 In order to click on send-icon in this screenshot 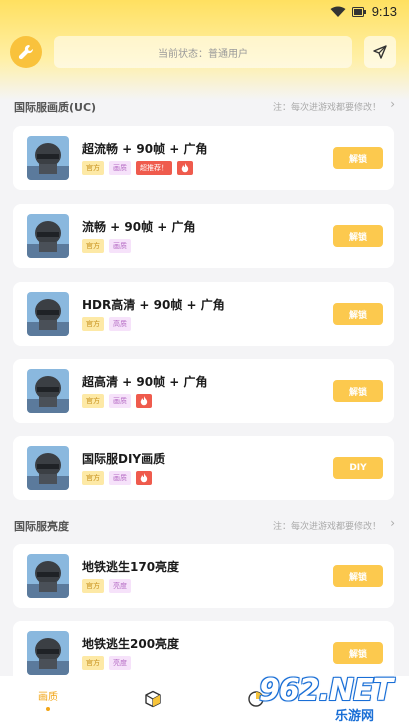, I will do `click(380, 52)`.